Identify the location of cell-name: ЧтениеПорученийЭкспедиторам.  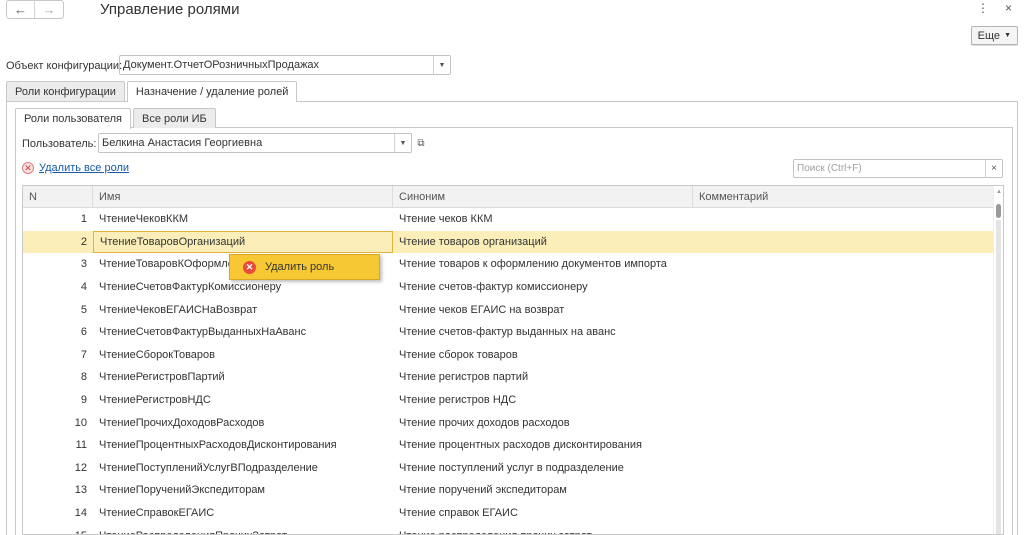
(182, 490).